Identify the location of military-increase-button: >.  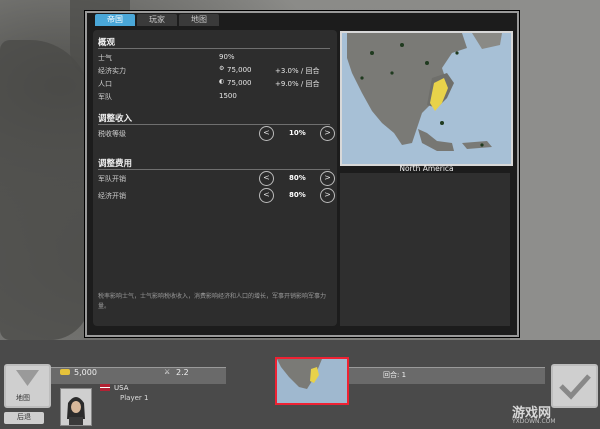
(327, 178).